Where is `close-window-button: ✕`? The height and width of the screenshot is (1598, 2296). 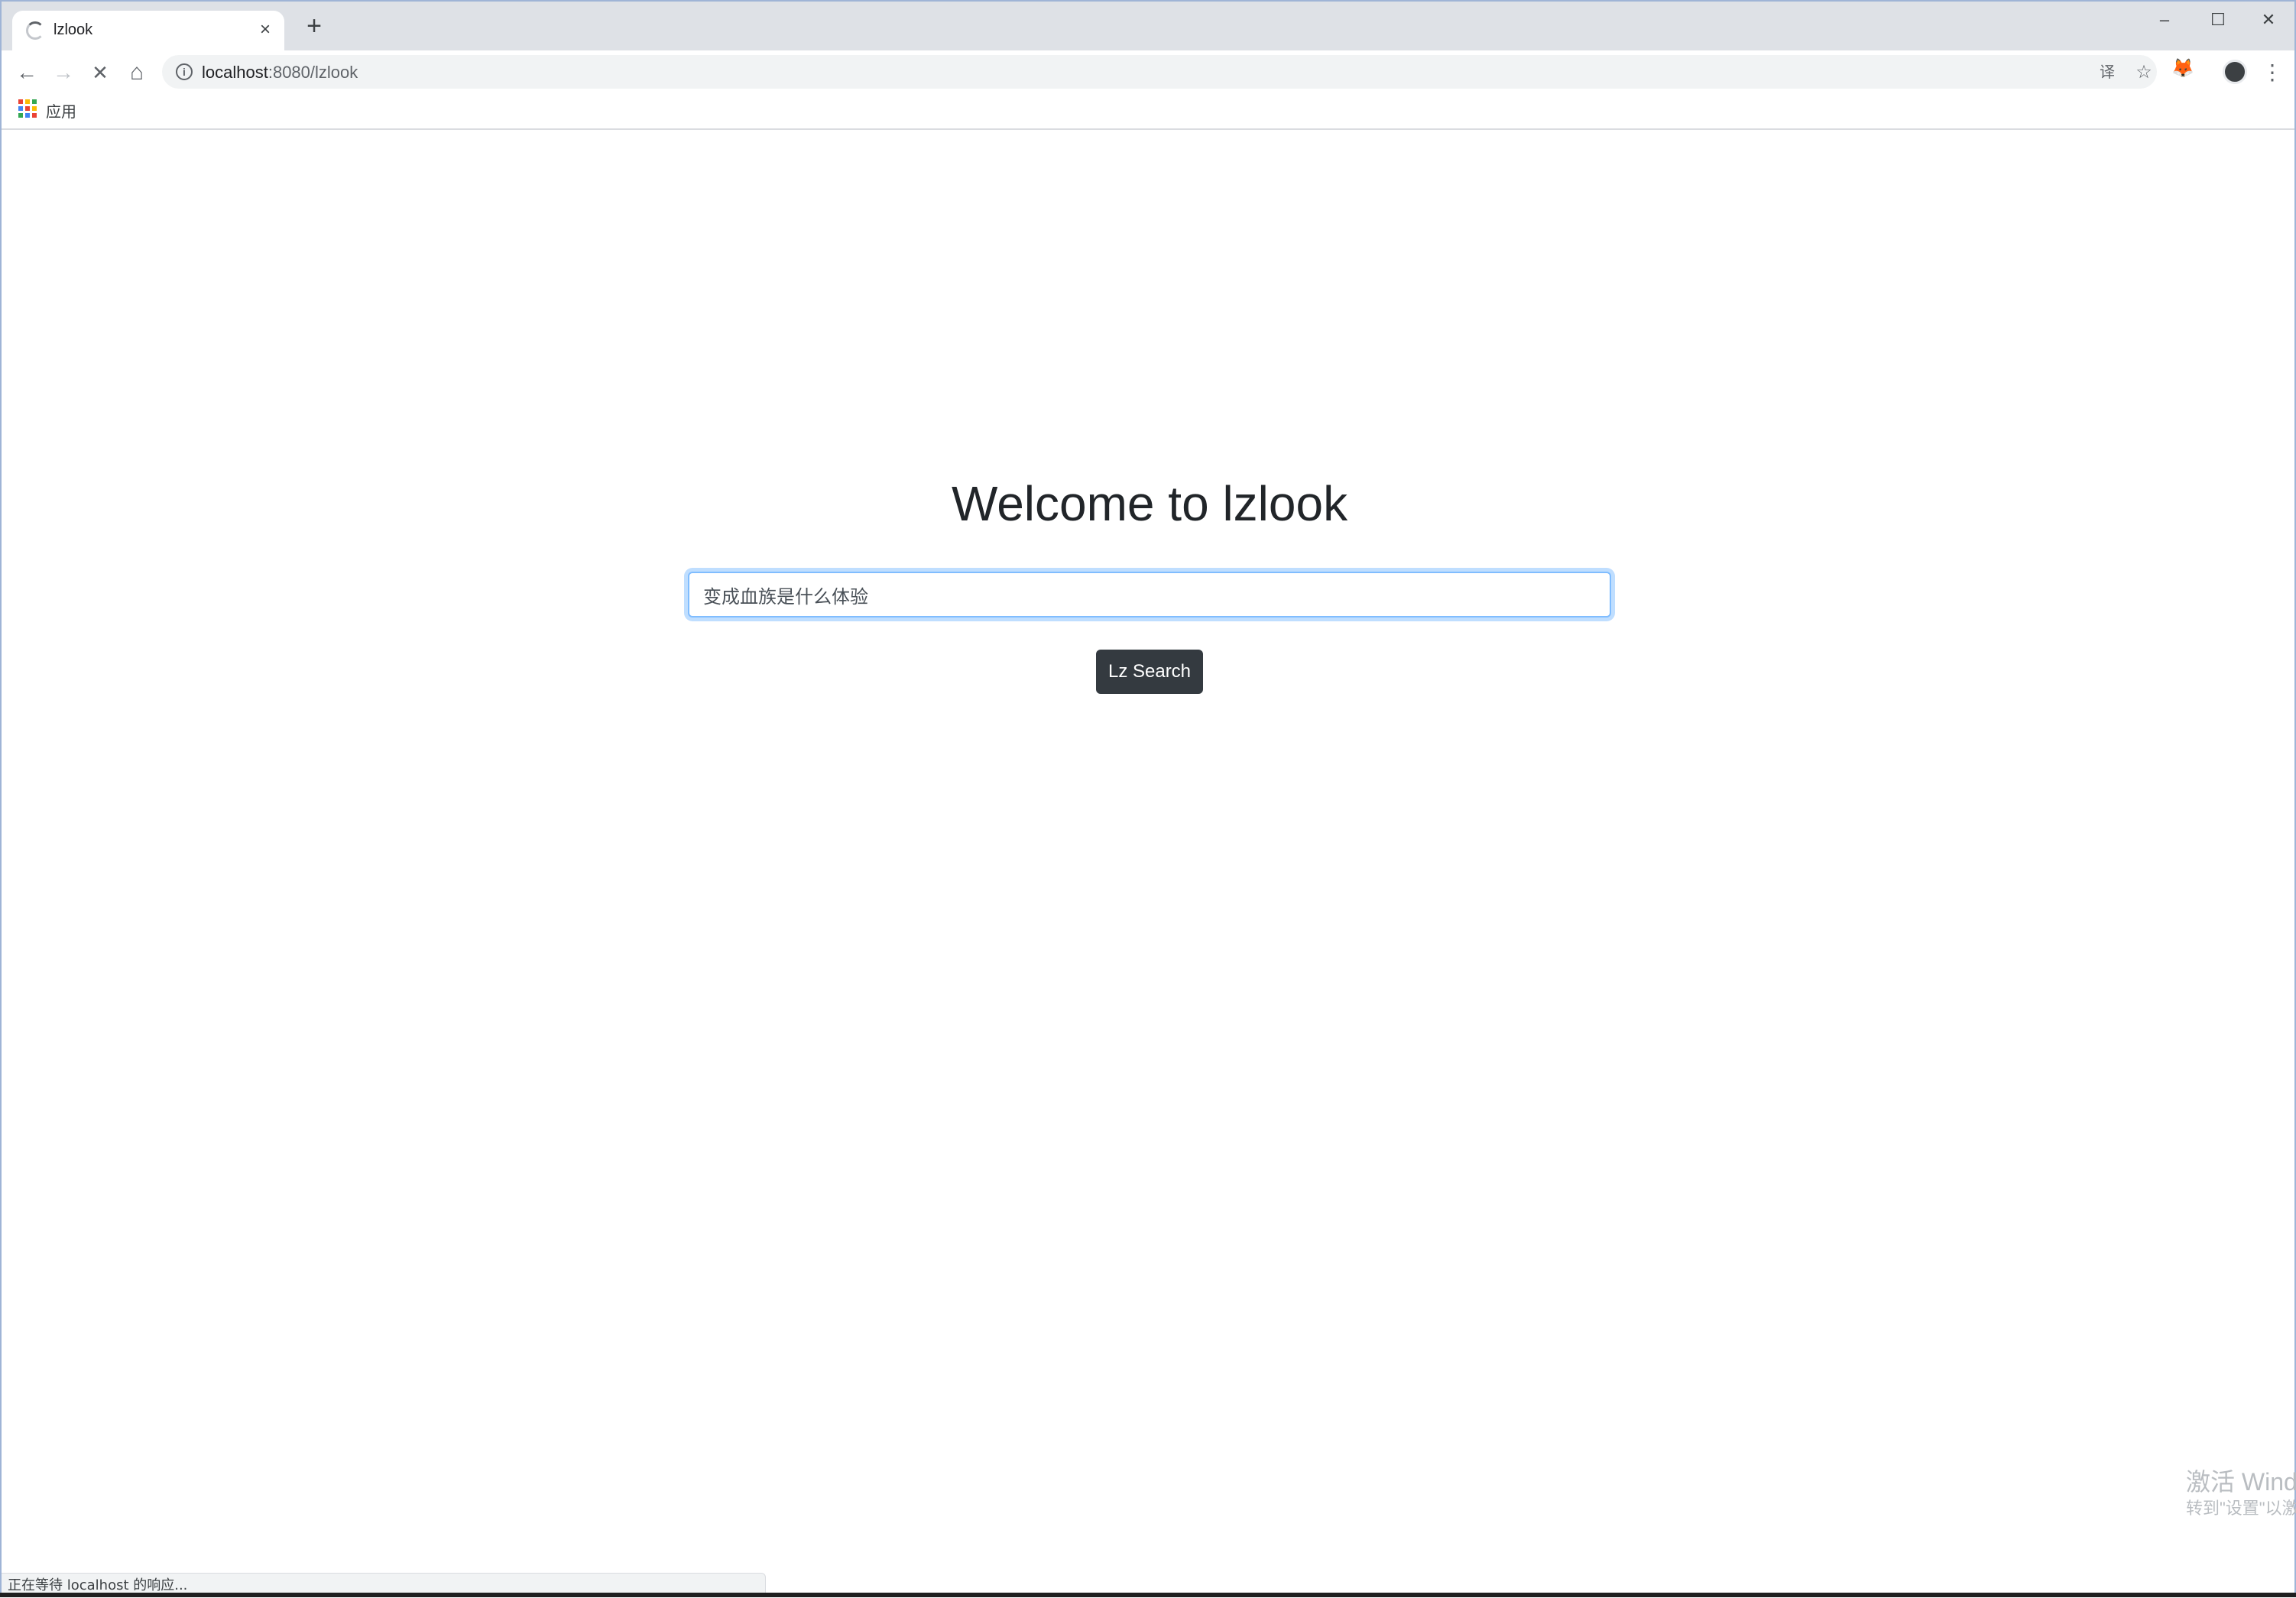 close-window-button: ✕ is located at coordinates (2268, 20).